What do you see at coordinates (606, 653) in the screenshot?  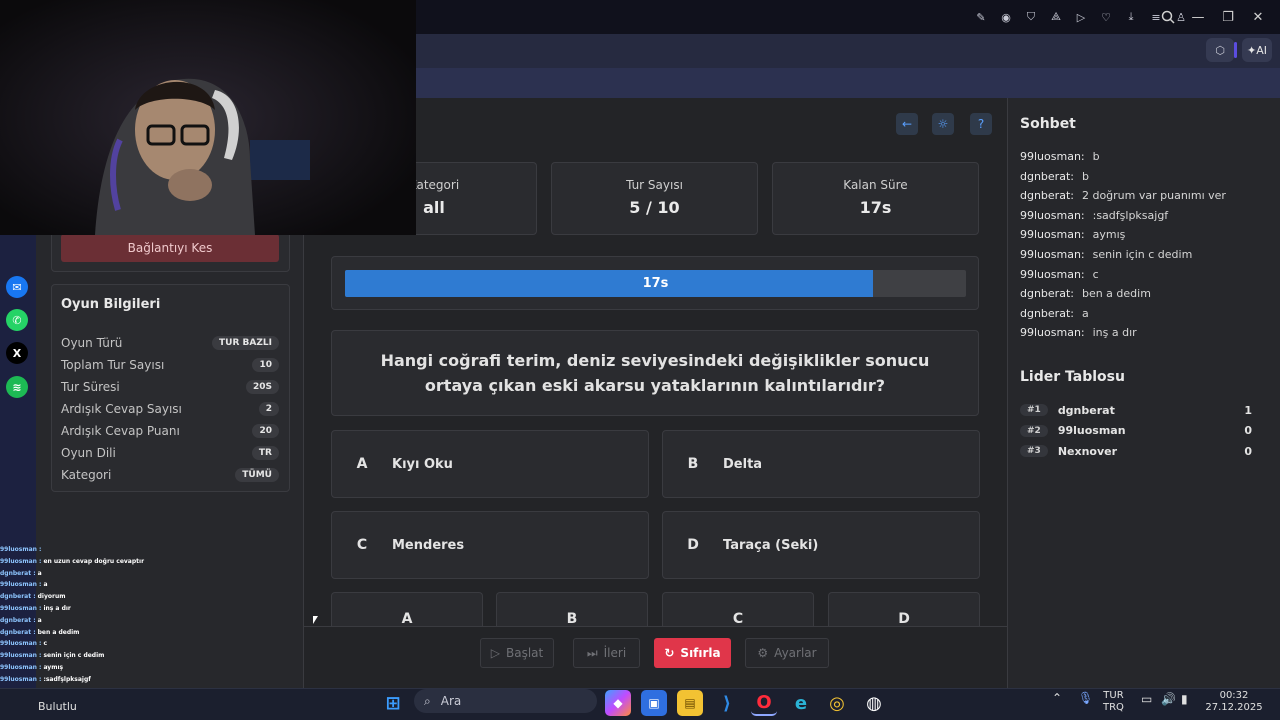 I see `next-button: ⏭ İleri` at bounding box center [606, 653].